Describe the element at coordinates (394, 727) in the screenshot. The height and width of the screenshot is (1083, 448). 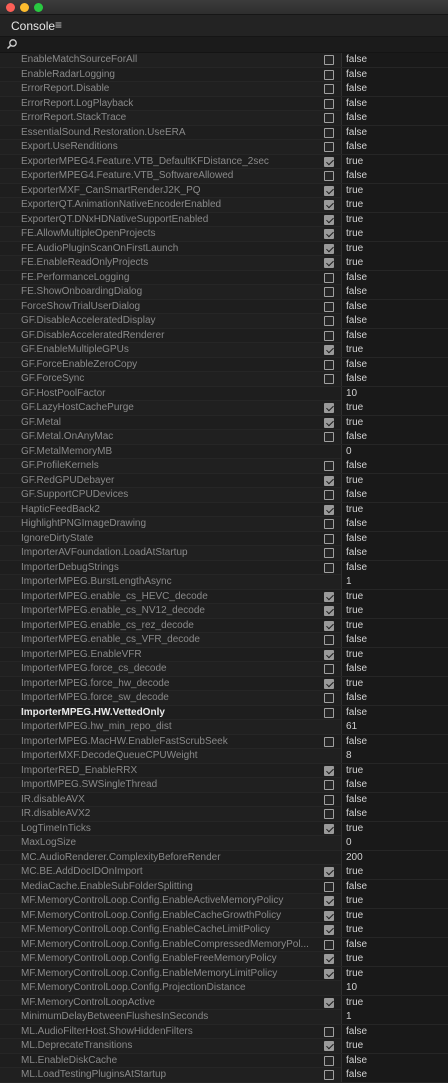
I see `flag-value-field: 61` at that location.